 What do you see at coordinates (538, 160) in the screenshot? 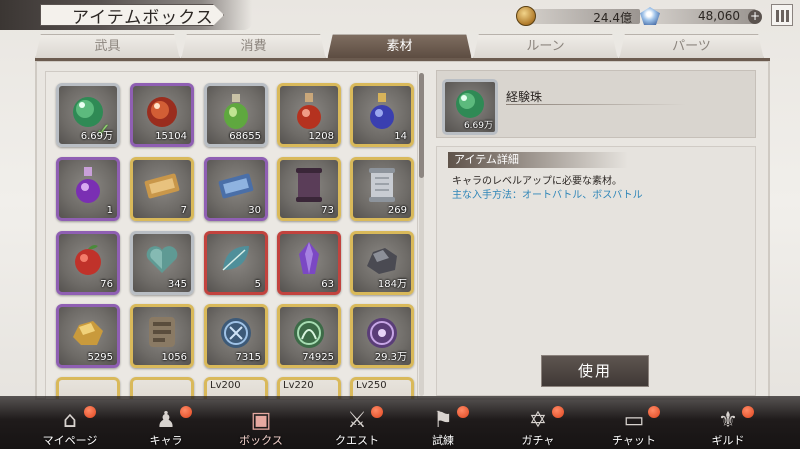
I see `item-detail-heading: アイテム詳細` at bounding box center [538, 160].